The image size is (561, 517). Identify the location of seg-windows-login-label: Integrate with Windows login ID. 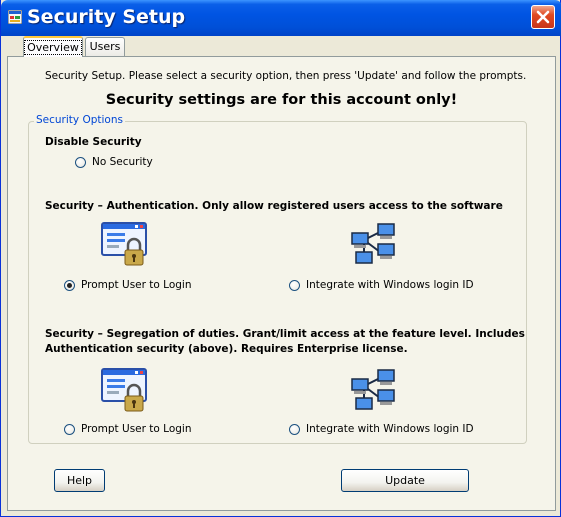
(390, 429).